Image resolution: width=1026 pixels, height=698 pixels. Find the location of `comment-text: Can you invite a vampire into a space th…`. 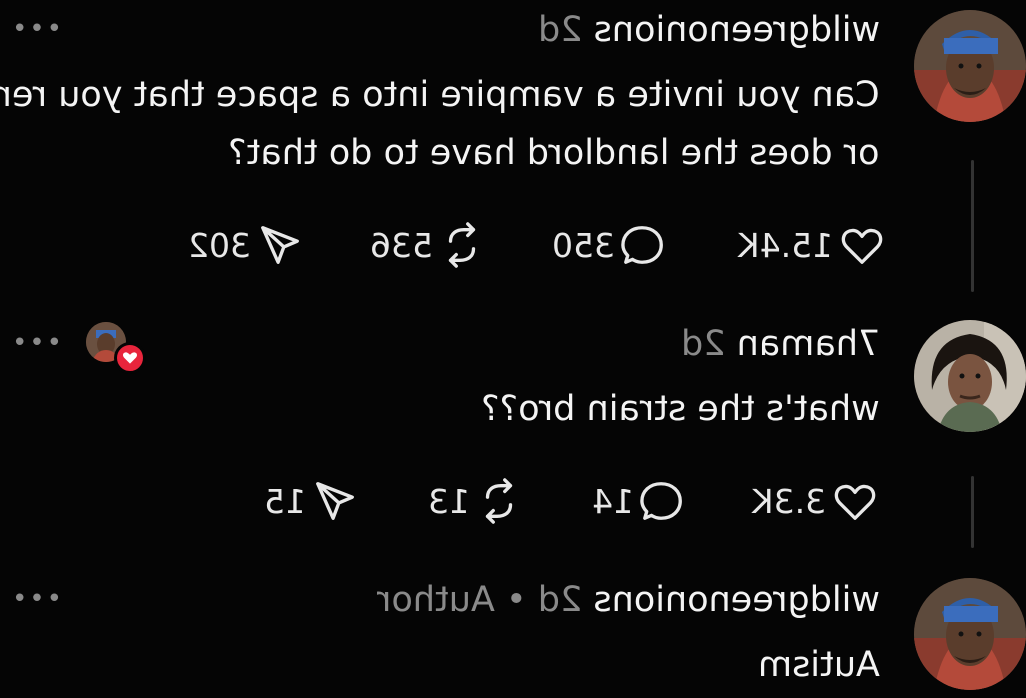

comment-text: Can you invite a vampire into a space th… is located at coordinates (440, 124).